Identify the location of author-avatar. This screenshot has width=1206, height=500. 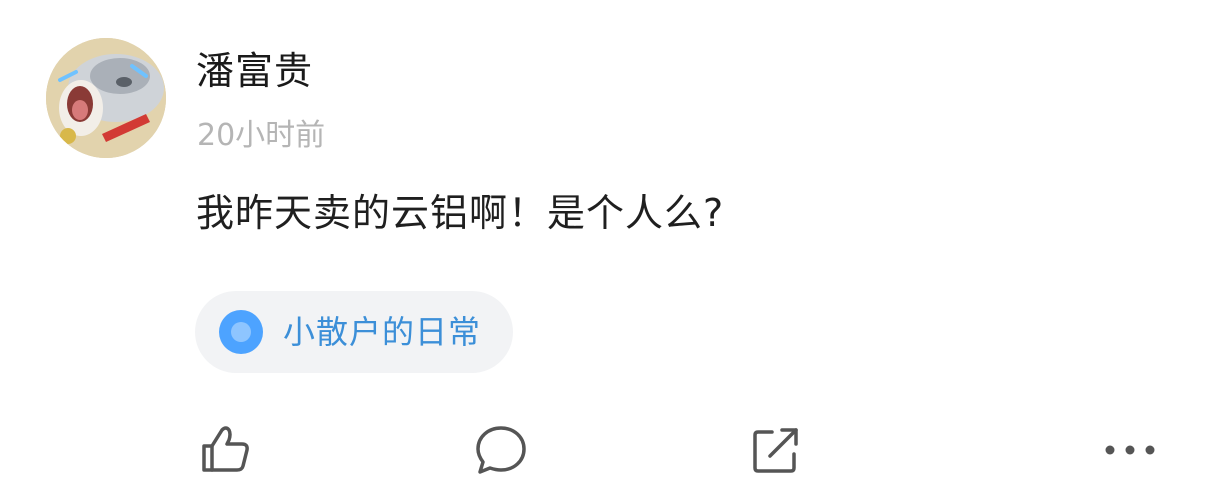
(106, 98).